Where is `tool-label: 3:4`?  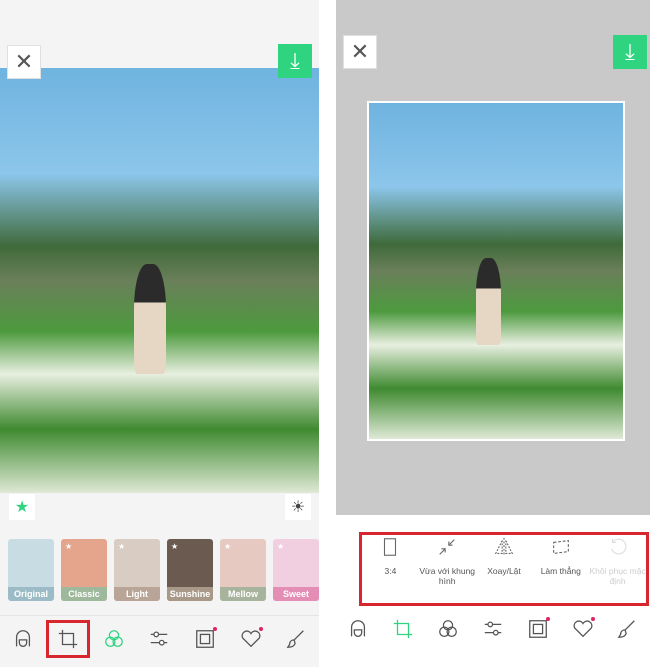 tool-label: 3:4 is located at coordinates (390, 571).